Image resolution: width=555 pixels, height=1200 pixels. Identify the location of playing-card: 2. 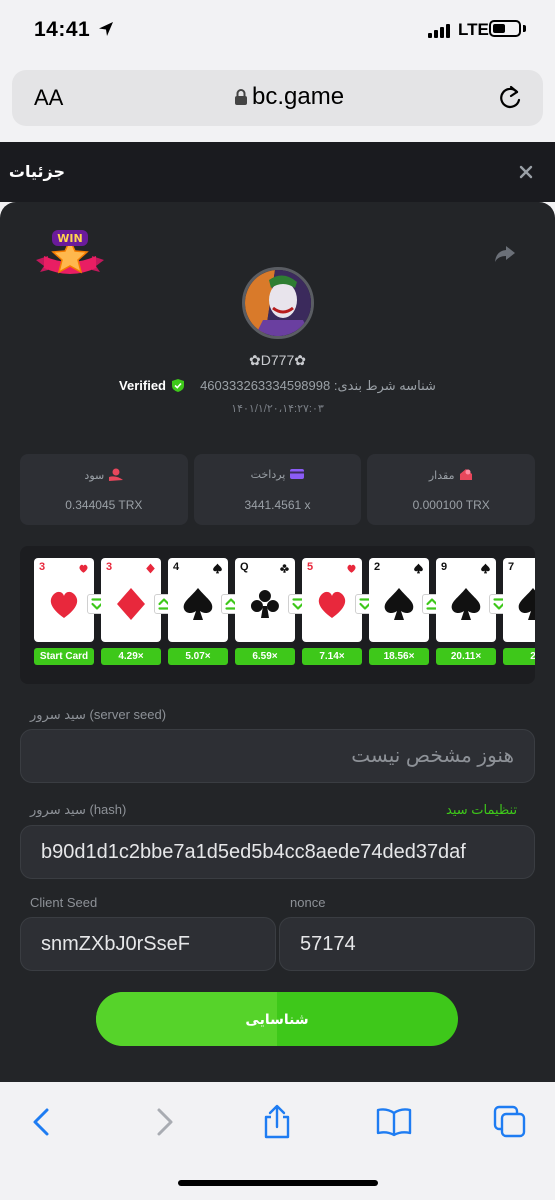
(399, 600).